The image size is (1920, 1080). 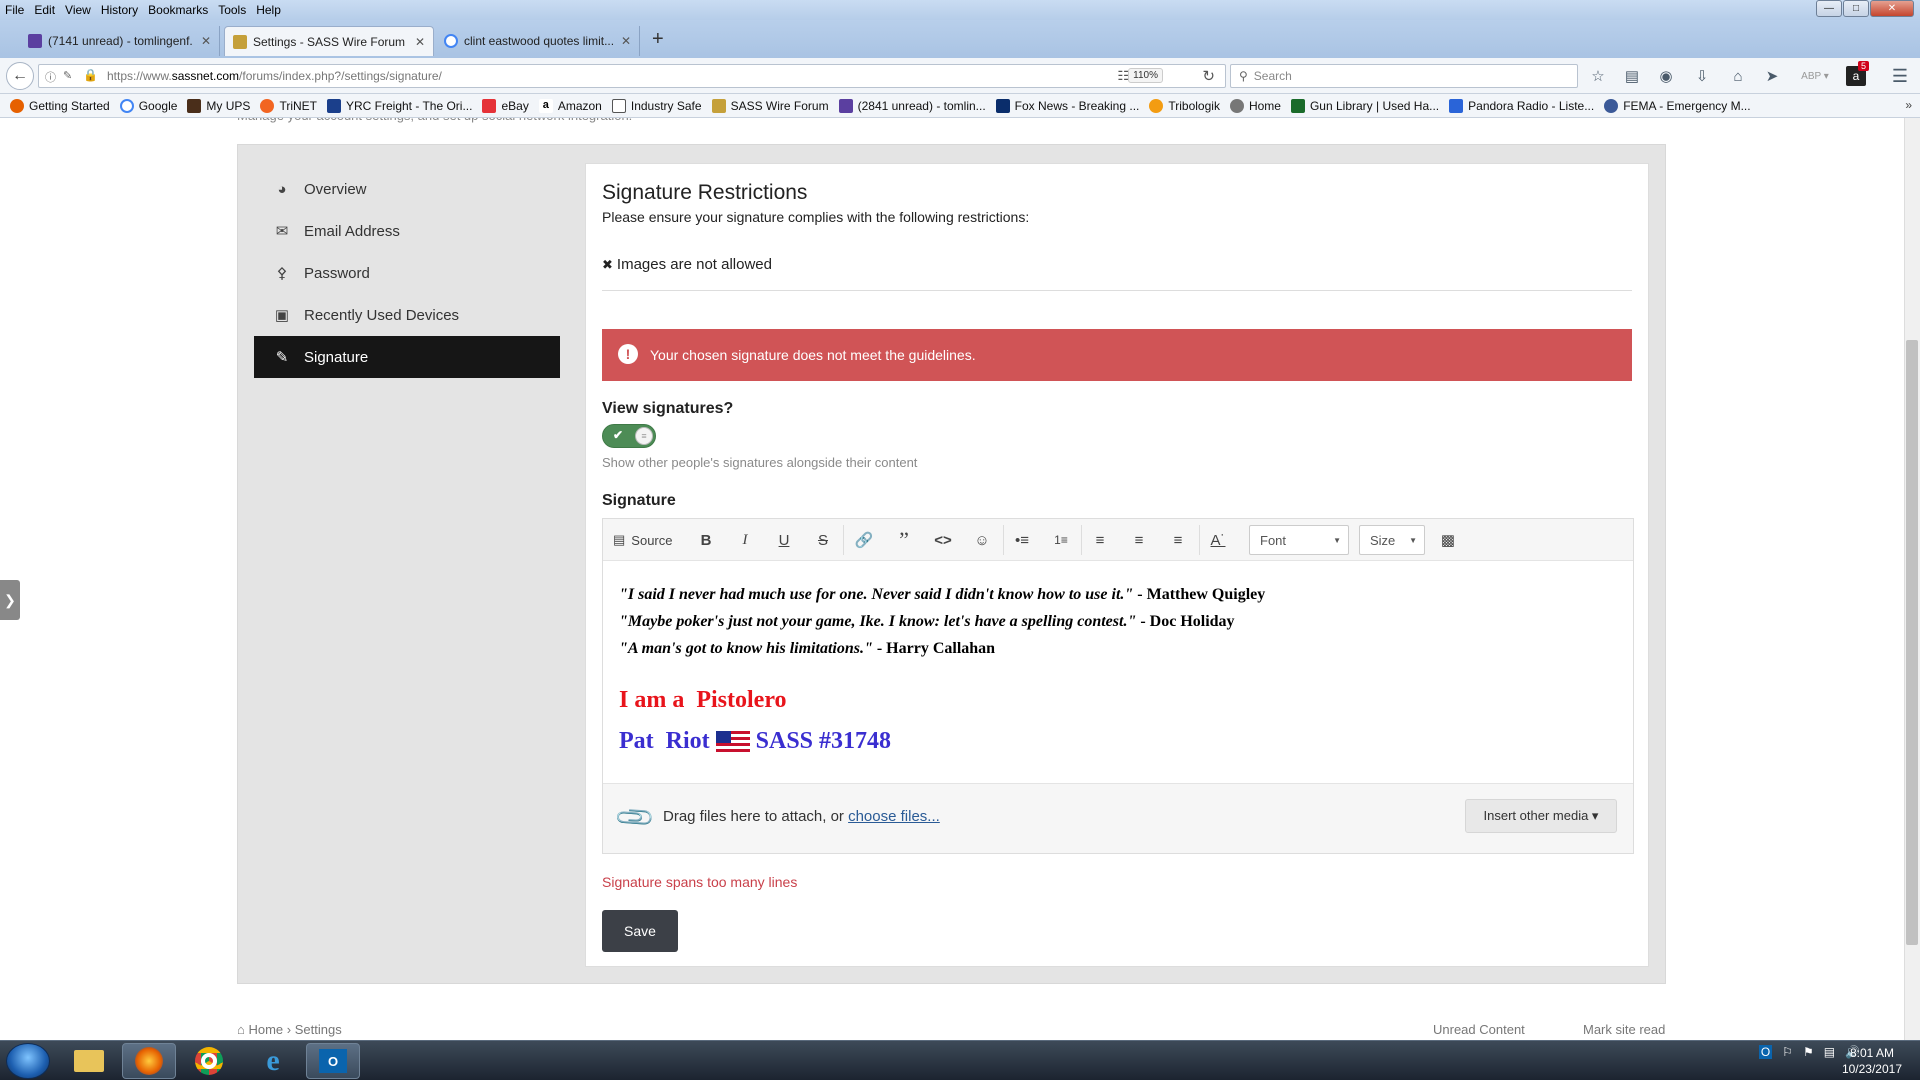 What do you see at coordinates (1900, 76) in the screenshot?
I see `hamburger-menu-icon: ☰` at bounding box center [1900, 76].